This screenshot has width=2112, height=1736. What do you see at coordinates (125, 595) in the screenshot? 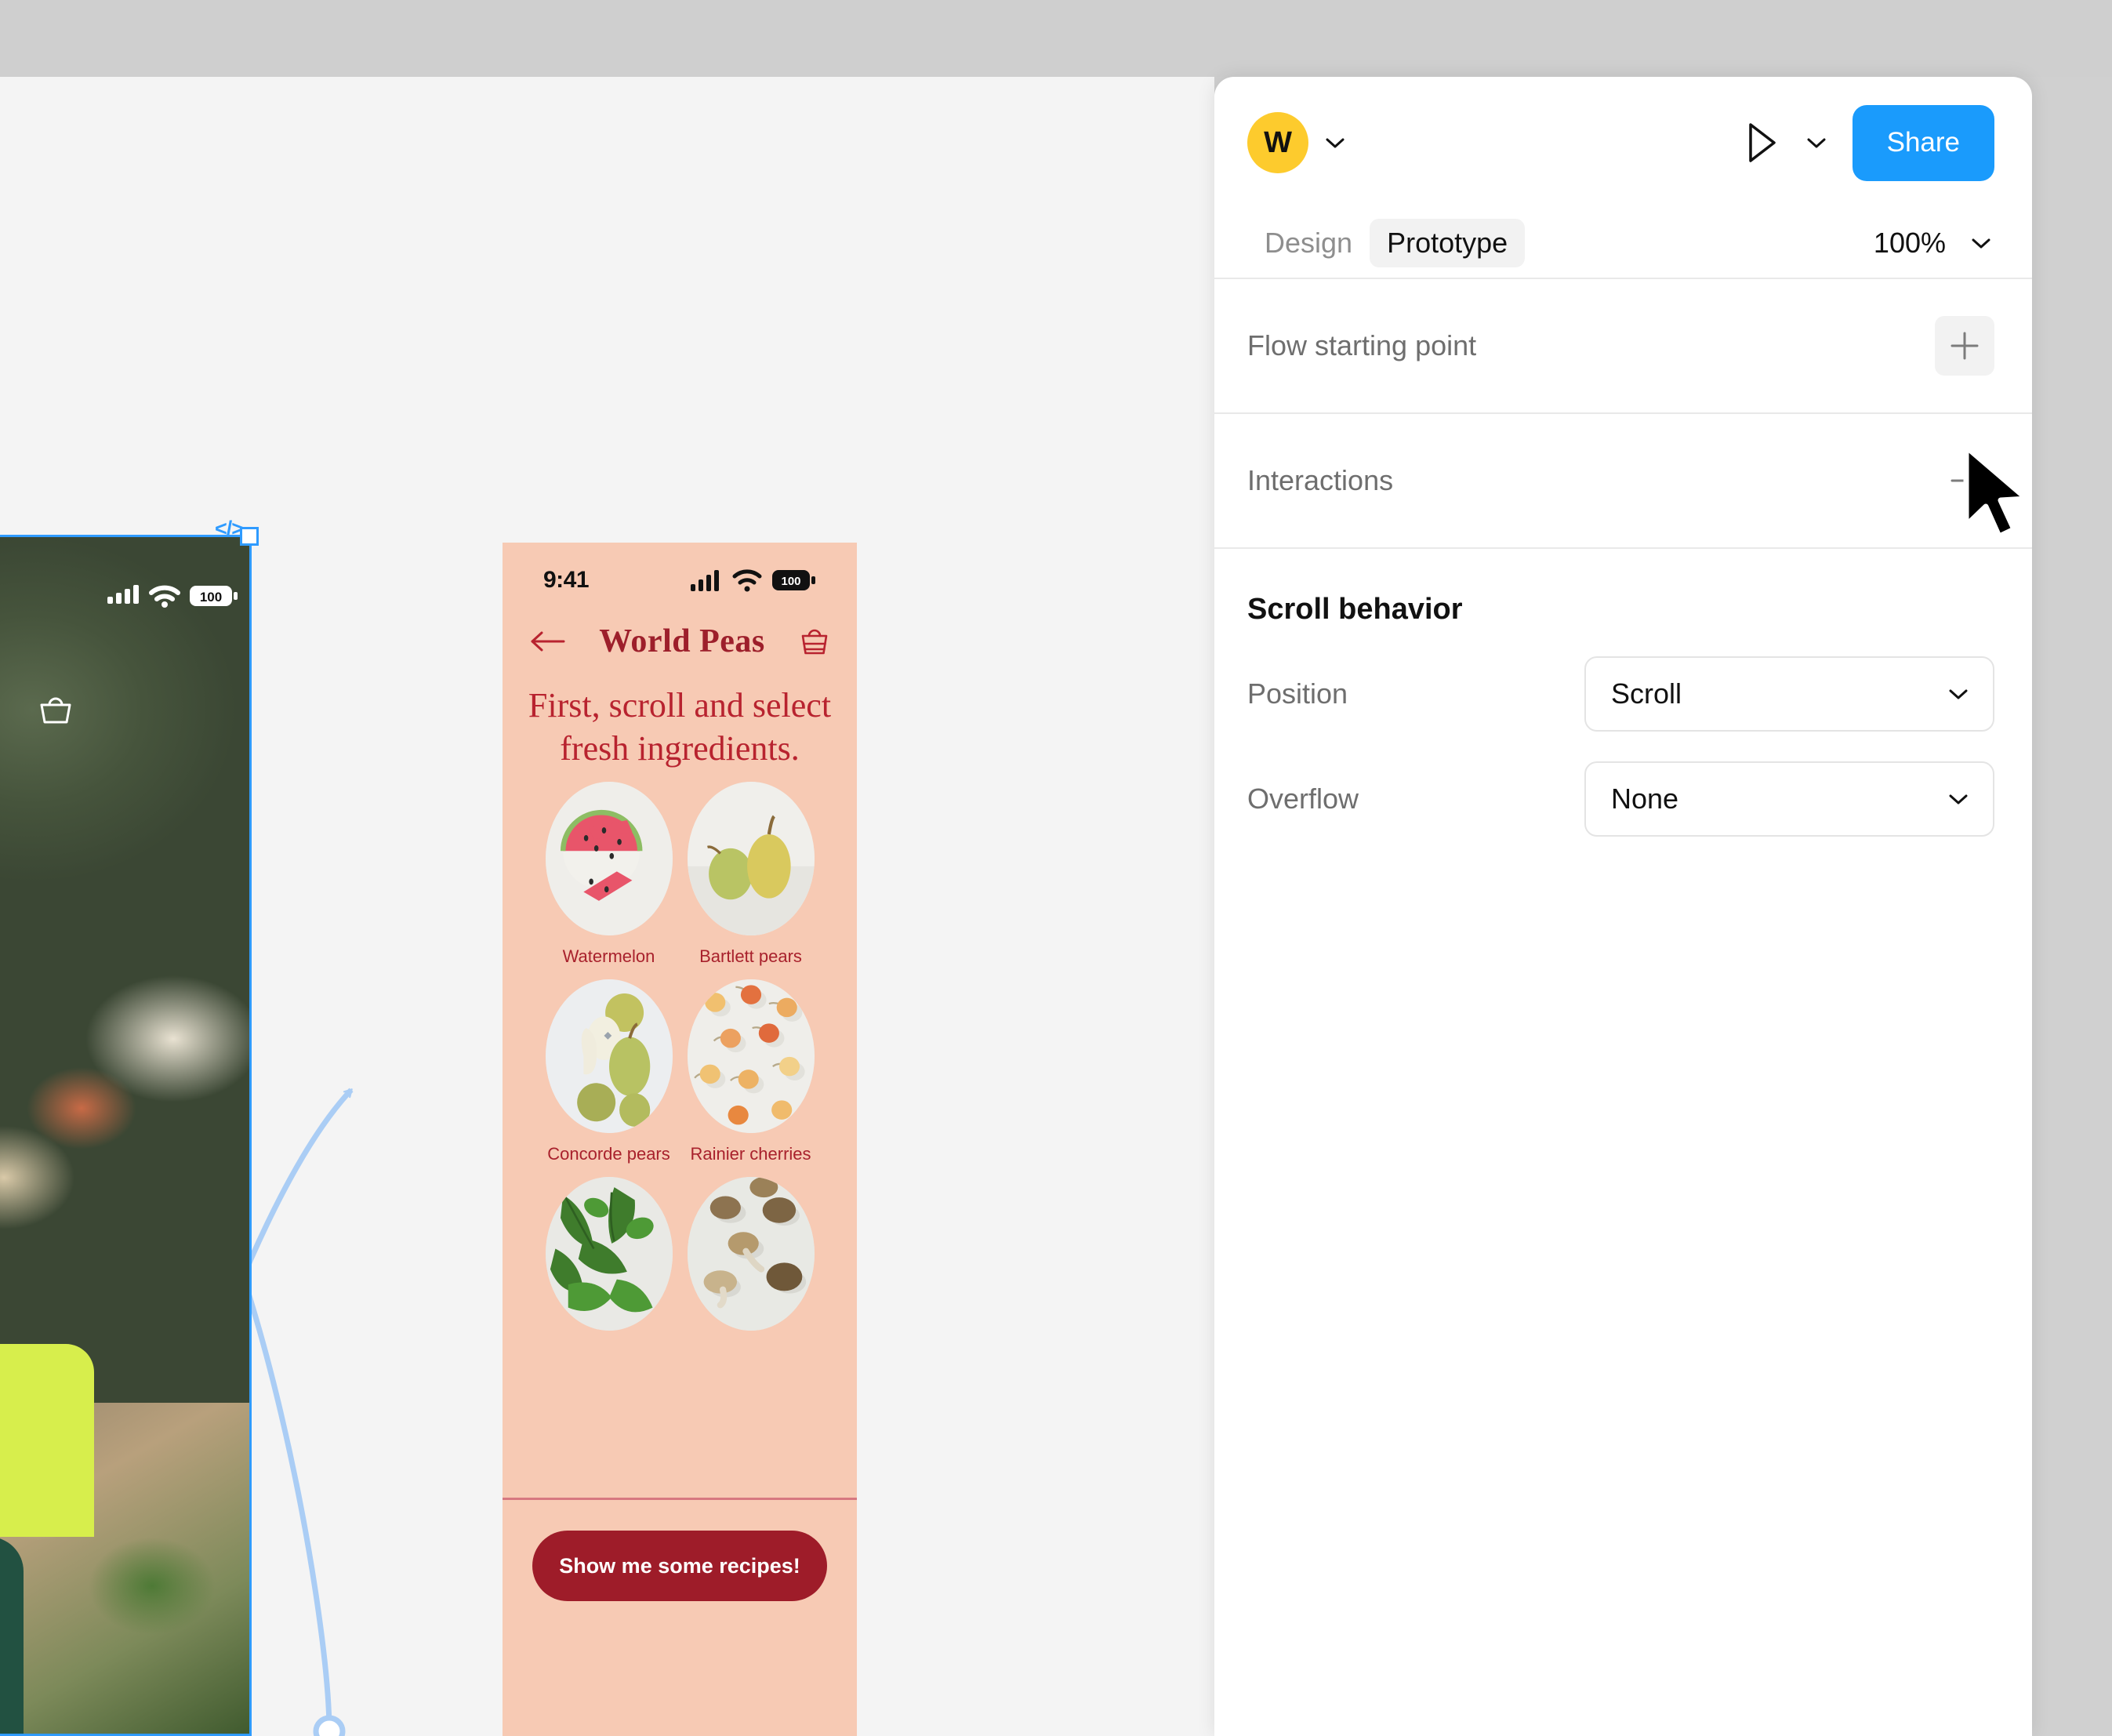
I see `frame-a-status-bar: 100` at bounding box center [125, 595].